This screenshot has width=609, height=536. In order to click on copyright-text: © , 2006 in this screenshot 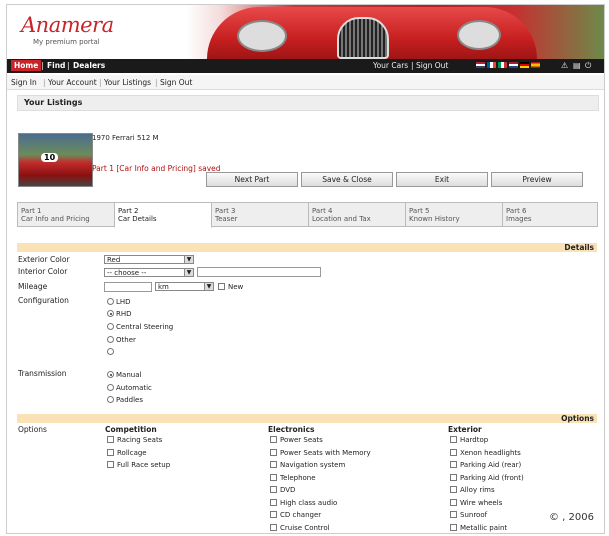, I will do `click(571, 517)`.